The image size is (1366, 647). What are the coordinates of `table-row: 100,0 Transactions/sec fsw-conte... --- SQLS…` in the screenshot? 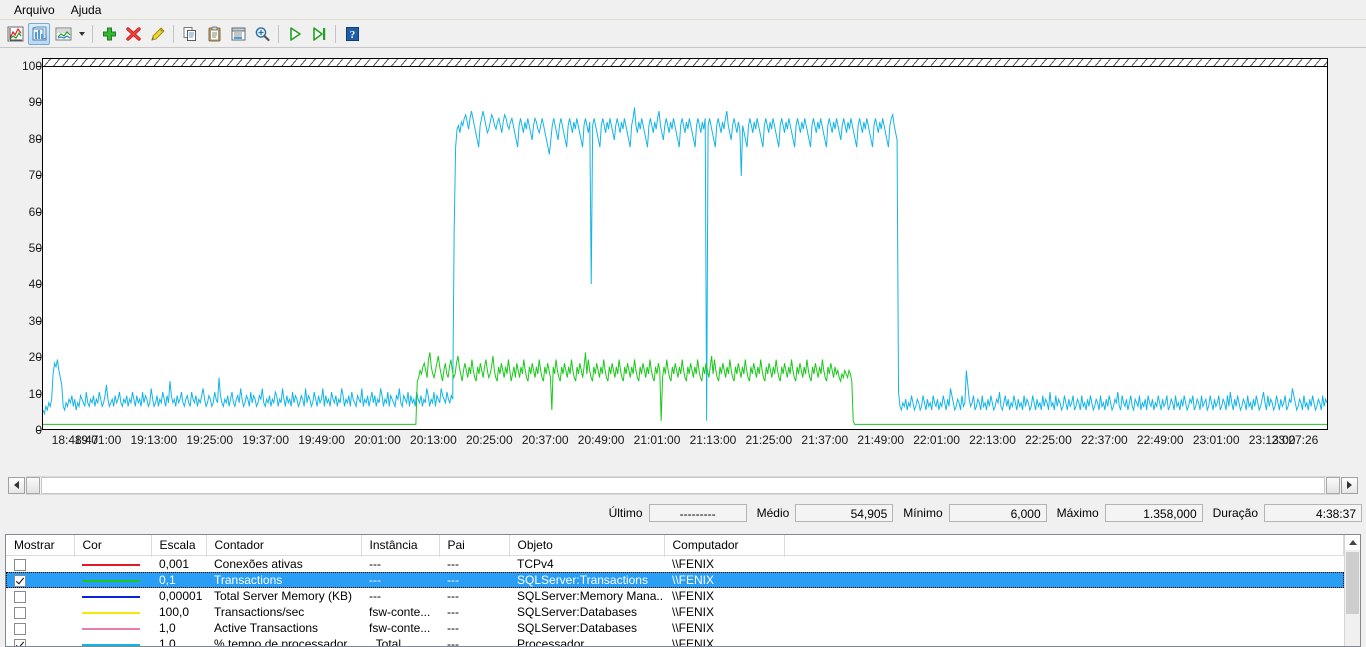 It's located at (675, 612).